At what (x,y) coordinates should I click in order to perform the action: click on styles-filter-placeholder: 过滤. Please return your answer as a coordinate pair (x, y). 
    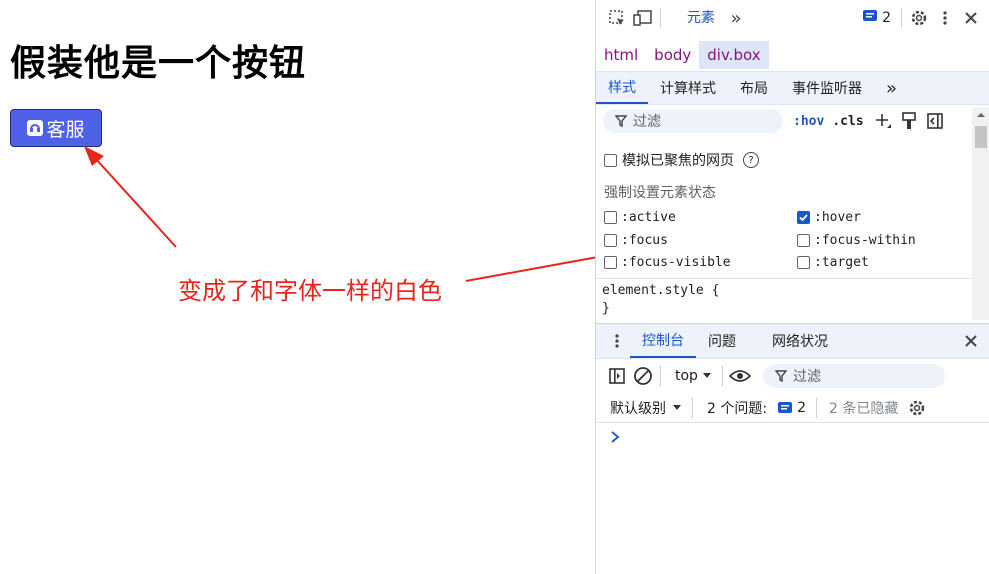
    Looking at the image, I should click on (647, 122).